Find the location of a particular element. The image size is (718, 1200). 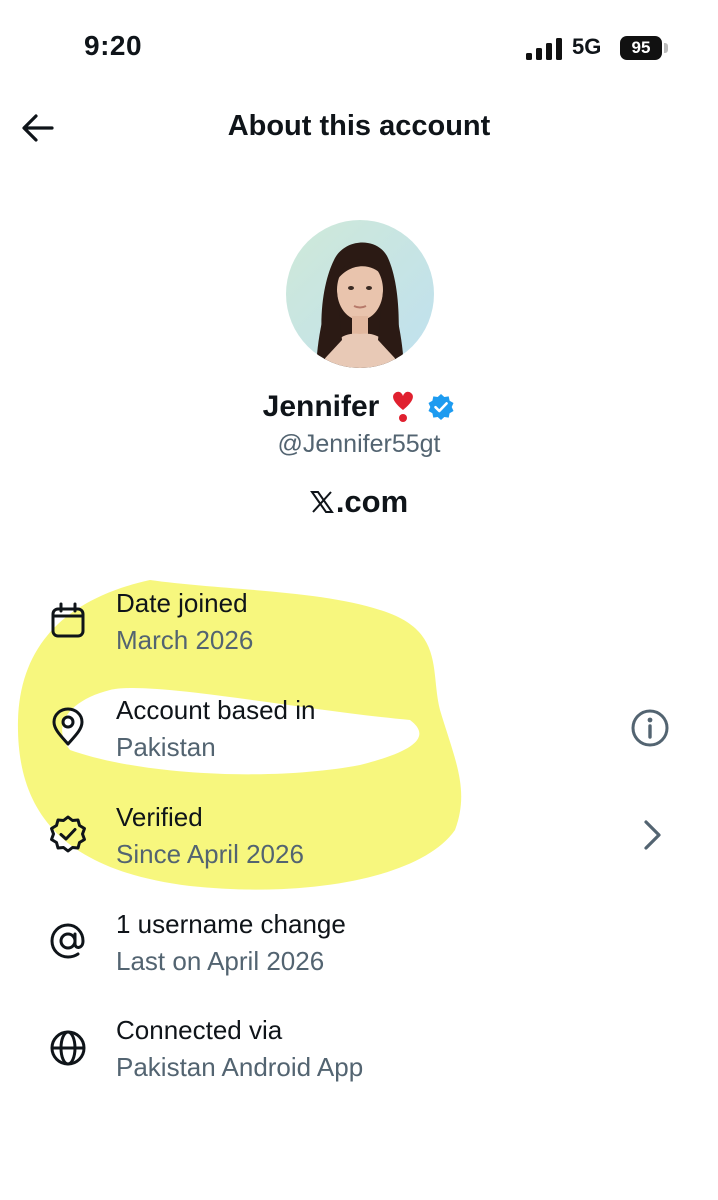

row-sub-username-change: Last on April 2026 is located at coordinates (220, 961).